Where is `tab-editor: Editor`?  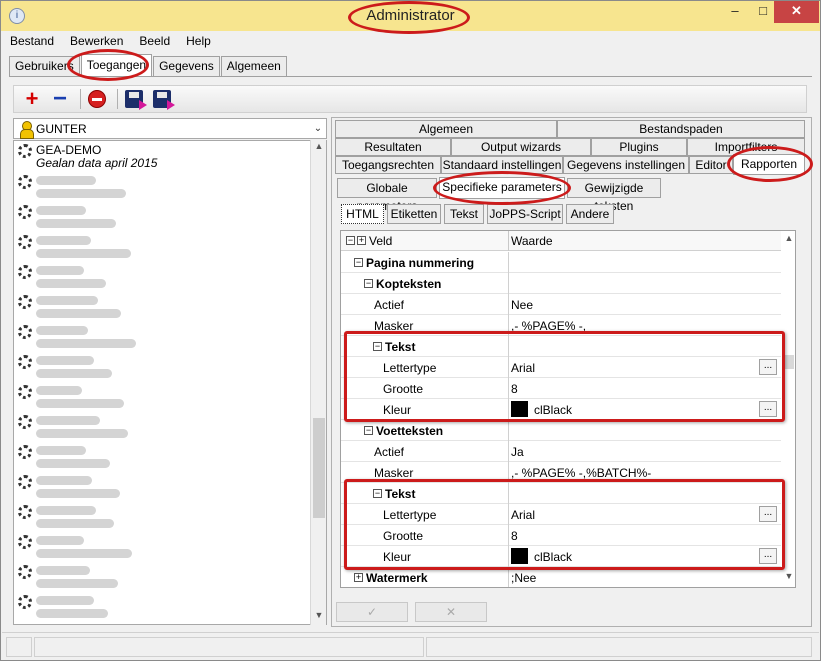 tab-editor: Editor is located at coordinates (711, 165).